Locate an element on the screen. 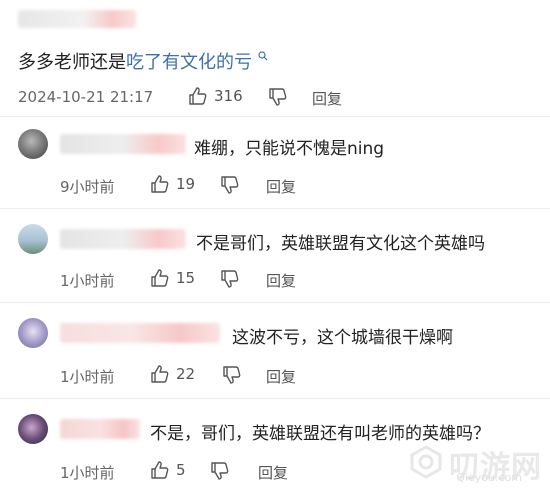 This screenshot has height=490, width=550. reply-time: 9小时前 is located at coordinates (87, 187).